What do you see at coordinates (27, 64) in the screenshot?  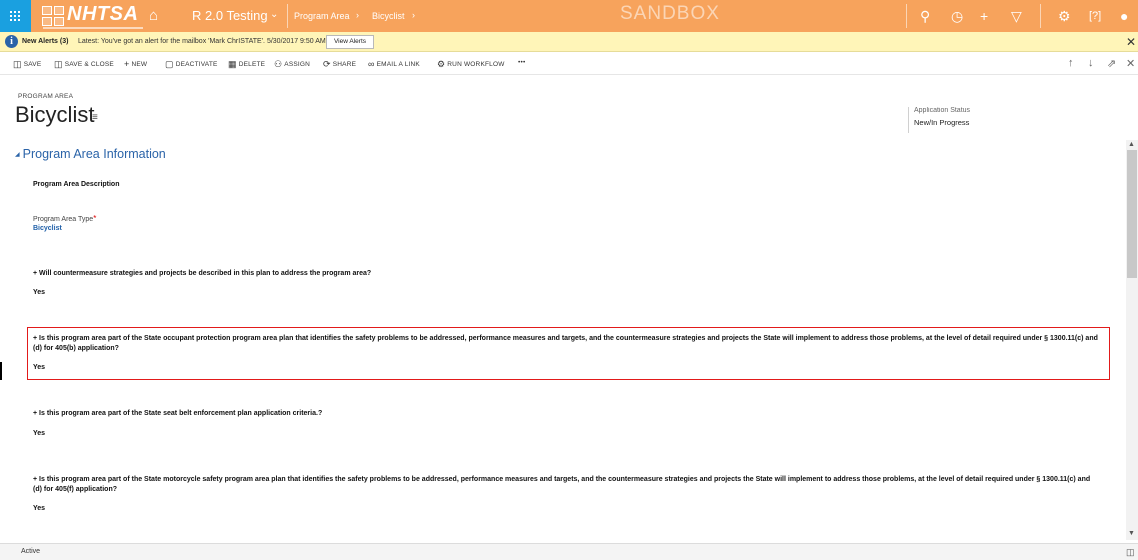 I see `save-button: ◫ SAVE` at bounding box center [27, 64].